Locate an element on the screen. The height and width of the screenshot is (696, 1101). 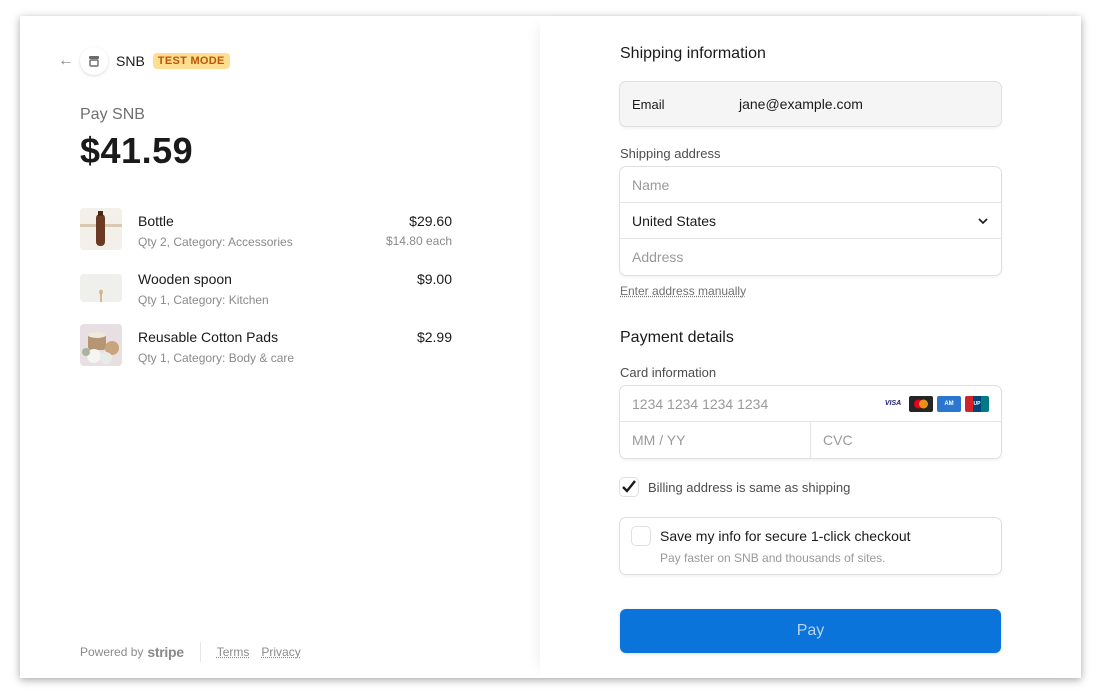
cotton-pads-image is located at coordinates (101, 345).